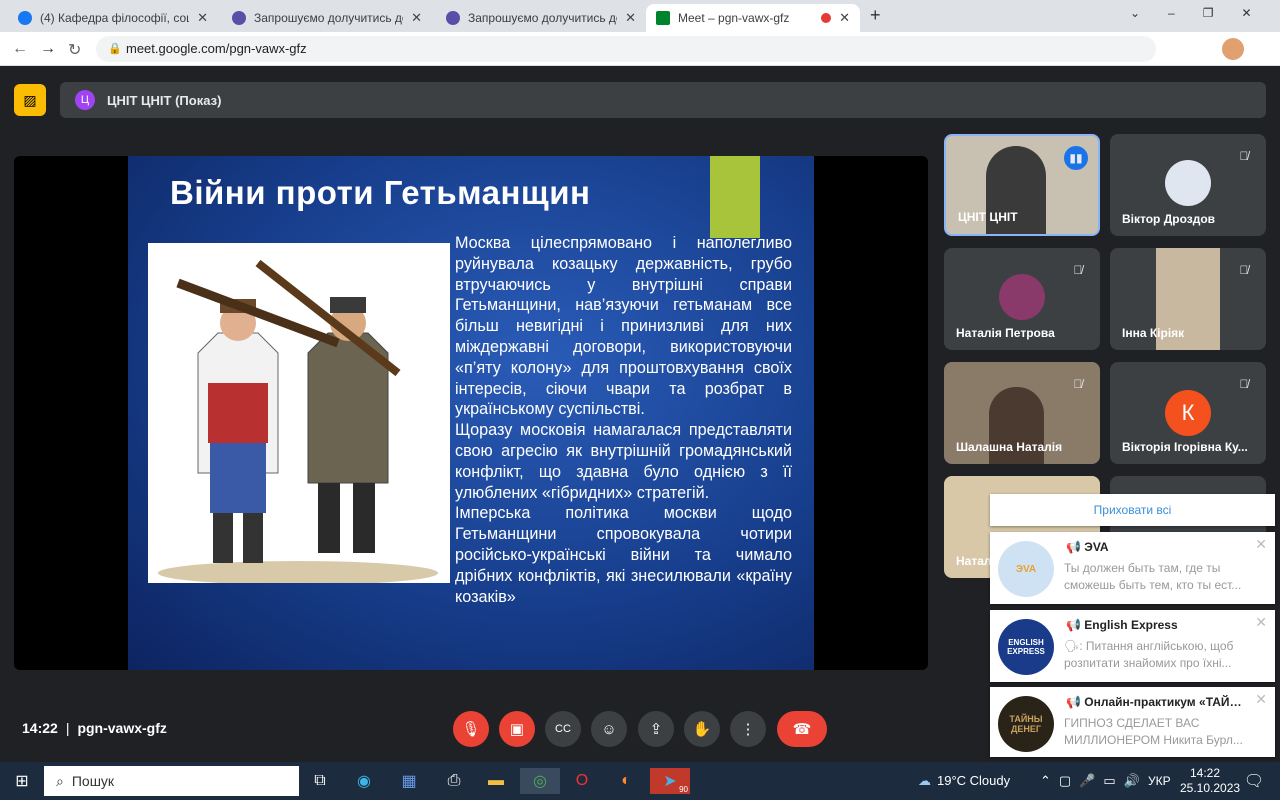  I want to click on hide-all-notifications-button: Приховати всі, so click(1132, 510).